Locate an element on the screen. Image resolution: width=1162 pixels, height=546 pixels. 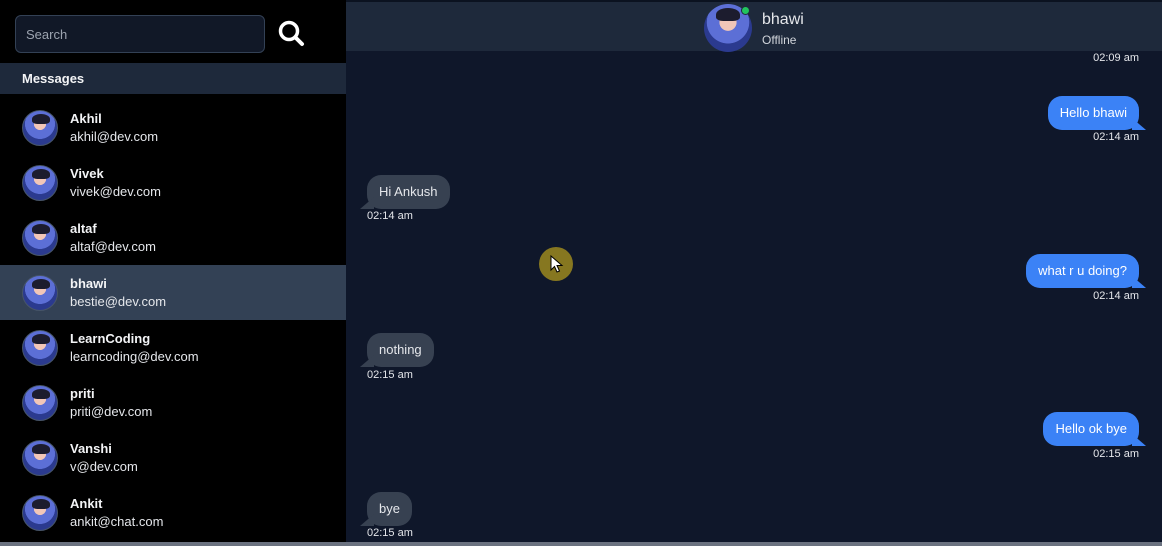
message-bubble-outgoing: Hello bhawi is located at coordinates (1093, 113).